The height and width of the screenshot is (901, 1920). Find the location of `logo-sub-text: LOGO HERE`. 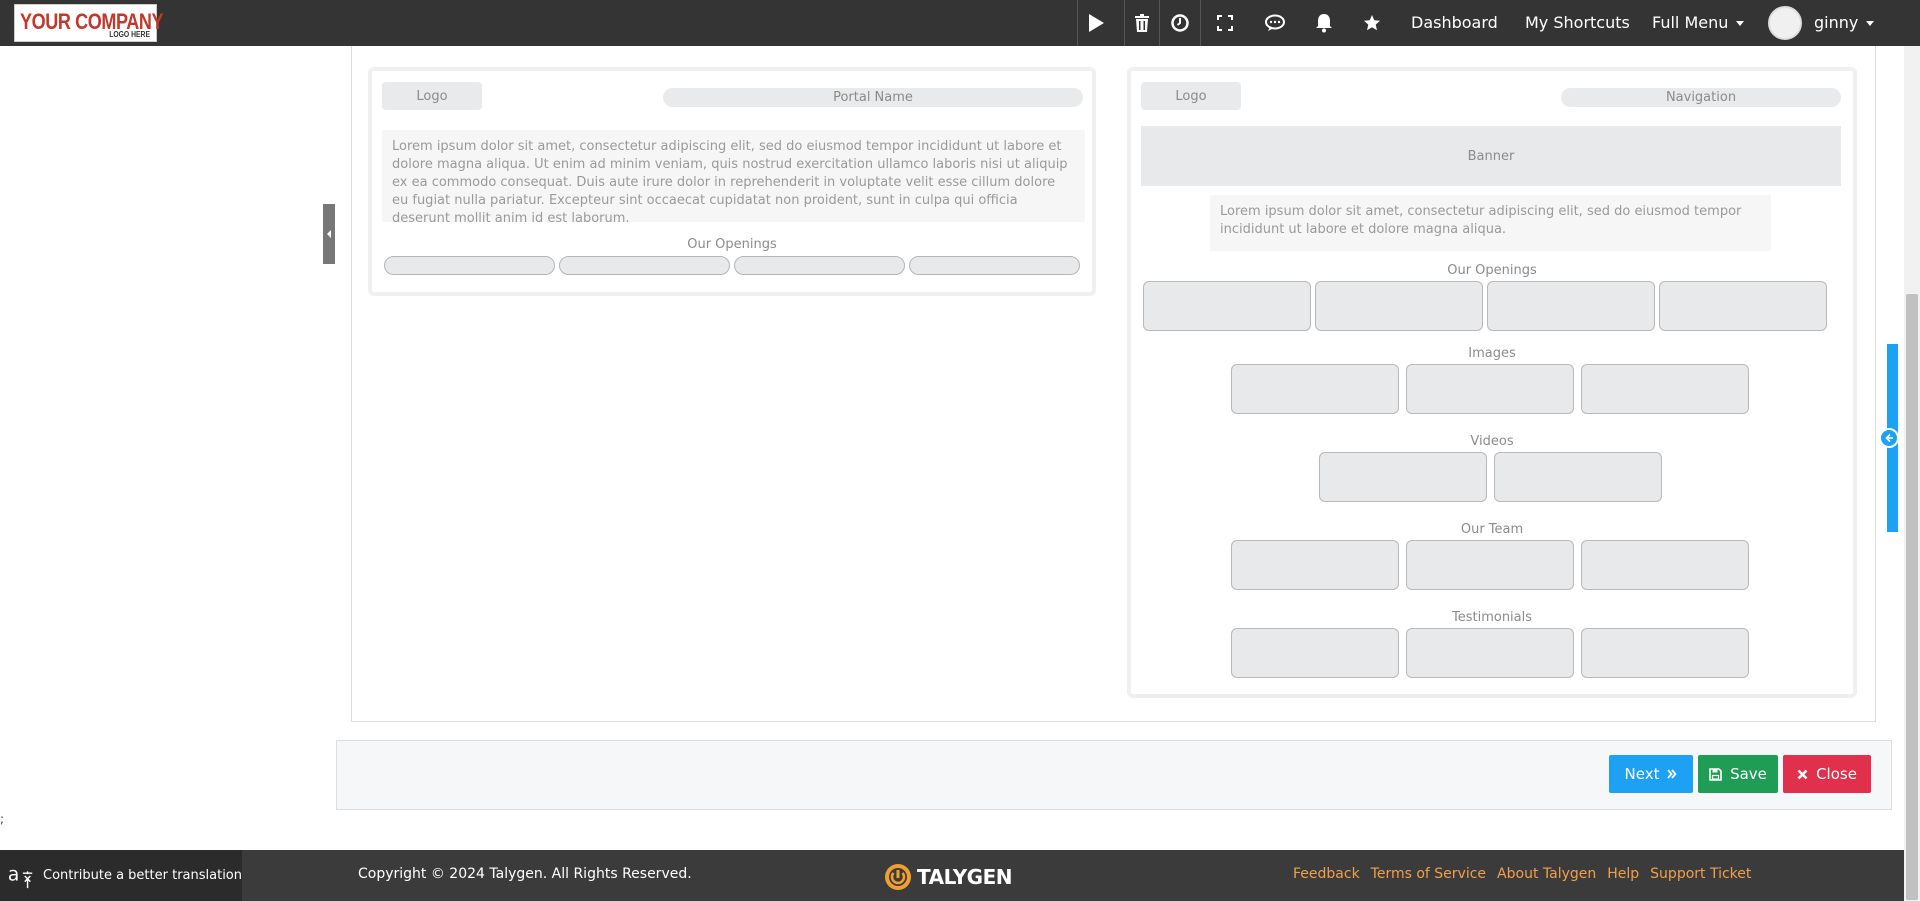

logo-sub-text: LOGO HERE is located at coordinates (129, 34).